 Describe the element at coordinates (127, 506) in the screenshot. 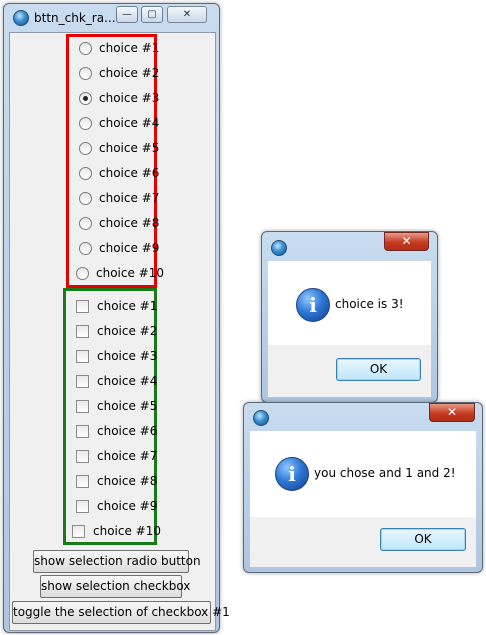

I see `checkbox-label: choice #9` at that location.